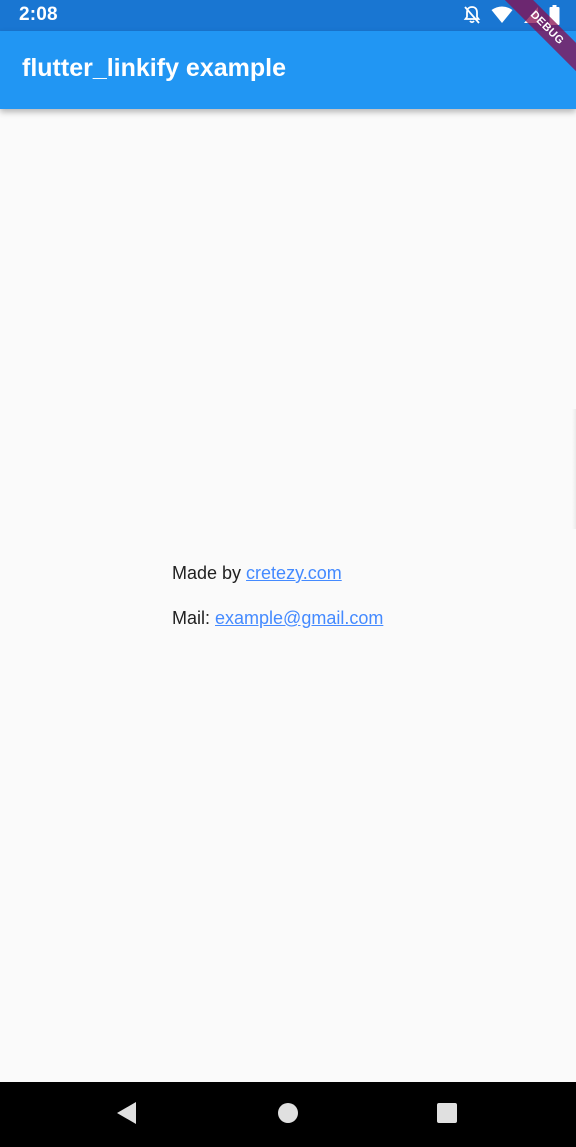 This screenshot has height=1147, width=576. I want to click on mail-label: Mail:, so click(194, 618).